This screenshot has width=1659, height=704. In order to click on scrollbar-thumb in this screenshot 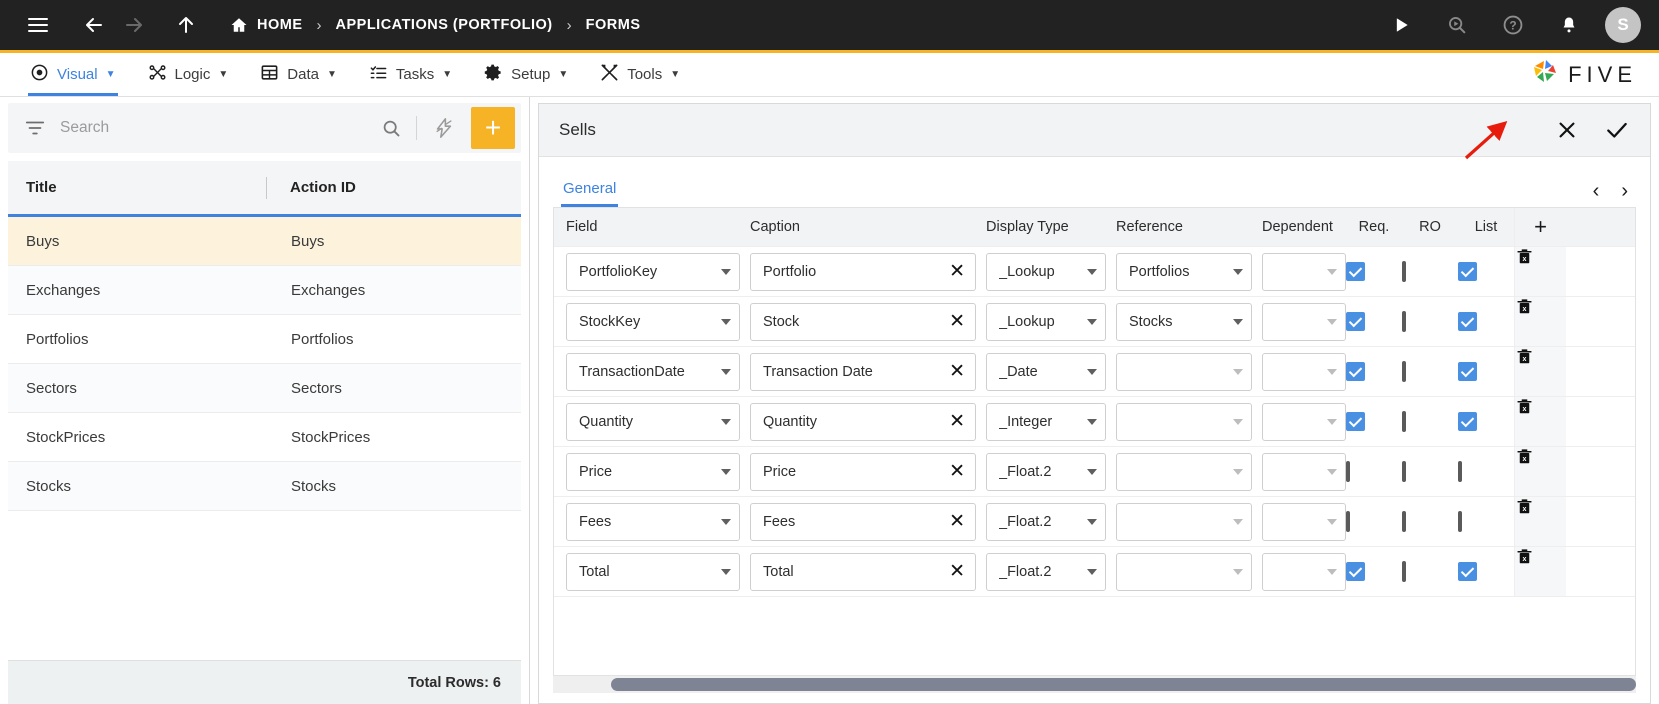, I will do `click(1123, 684)`.